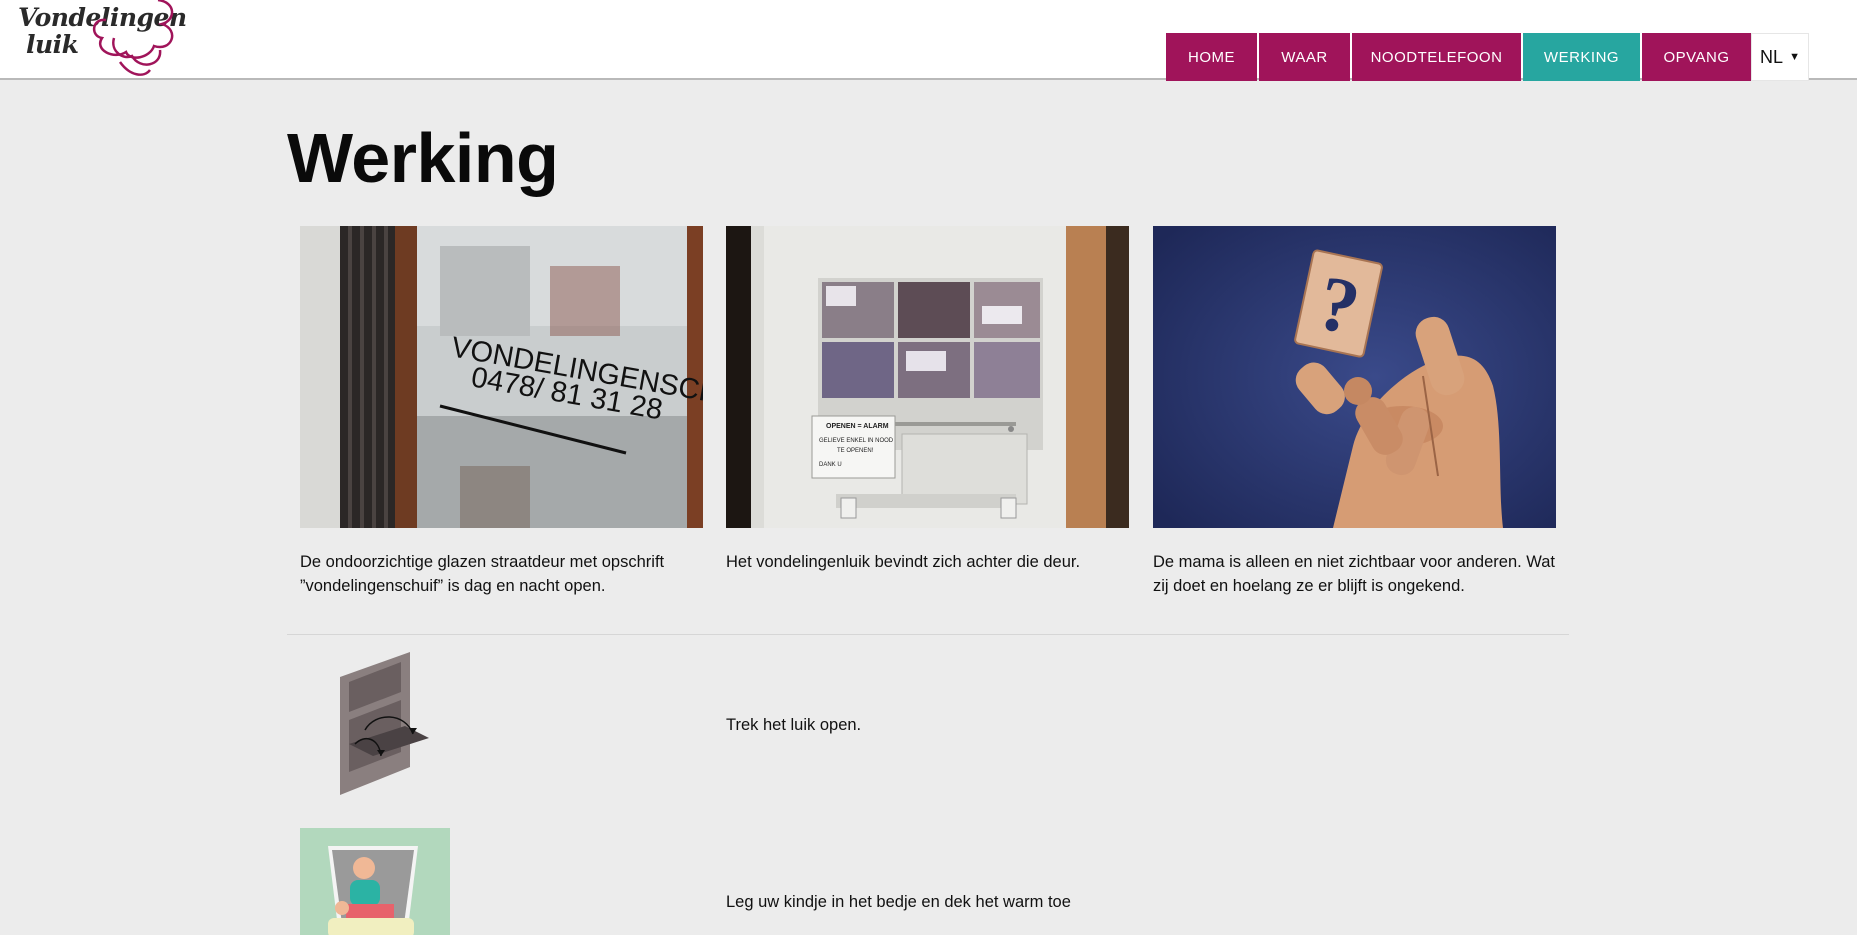 The width and height of the screenshot is (1857, 935). What do you see at coordinates (1211, 57) in the screenshot?
I see `nav-home: HOME` at bounding box center [1211, 57].